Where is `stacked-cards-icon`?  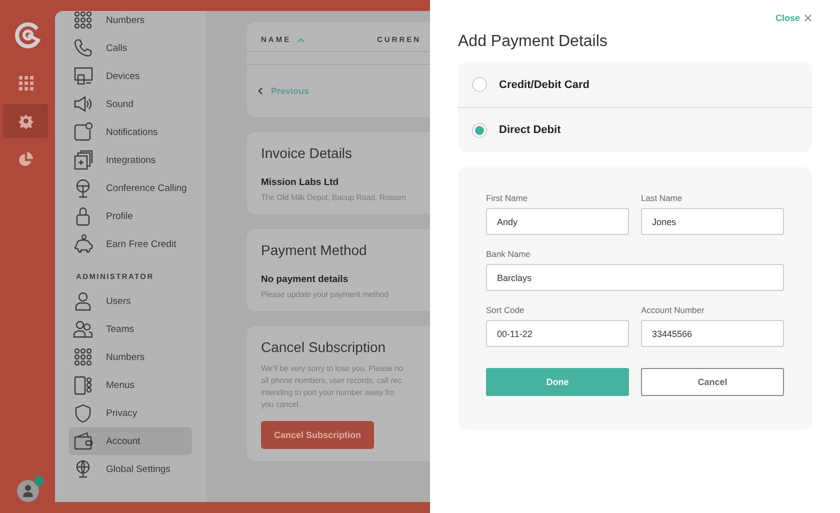
stacked-cards-icon is located at coordinates (83, 160).